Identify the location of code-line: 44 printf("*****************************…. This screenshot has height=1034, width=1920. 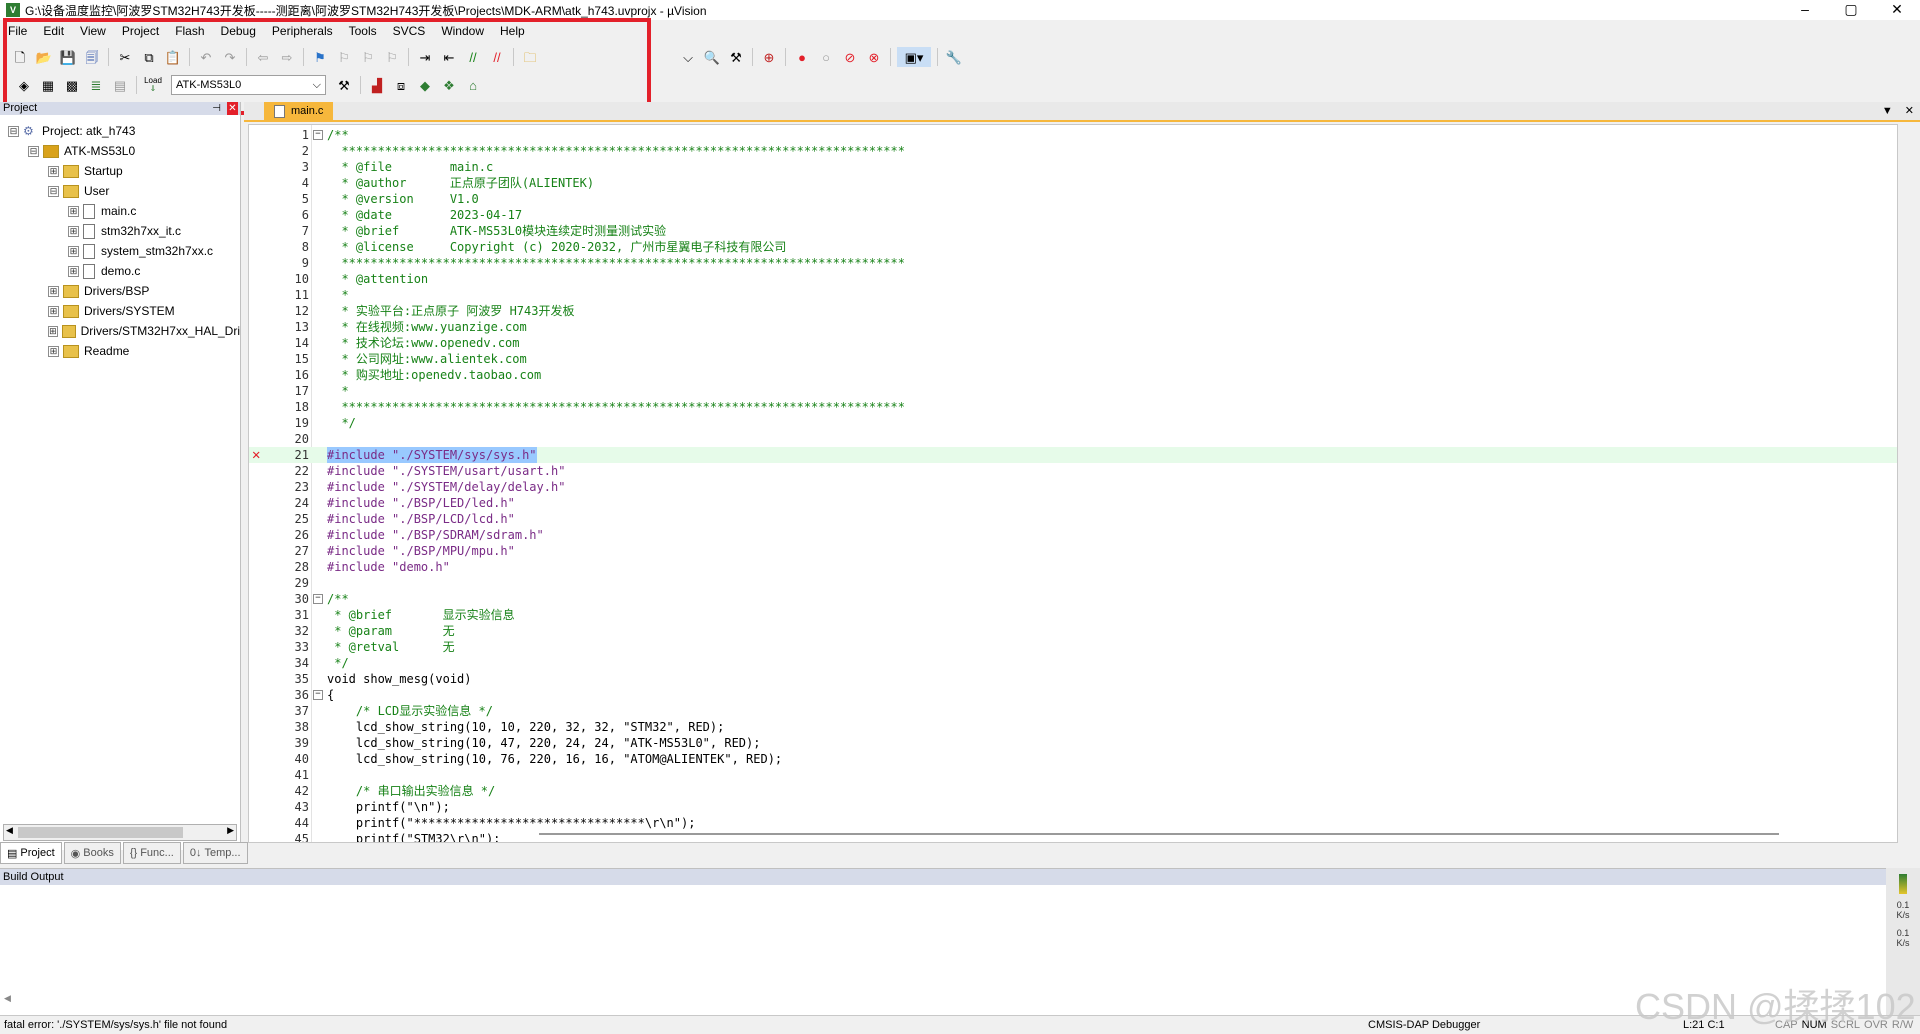
(1073, 823).